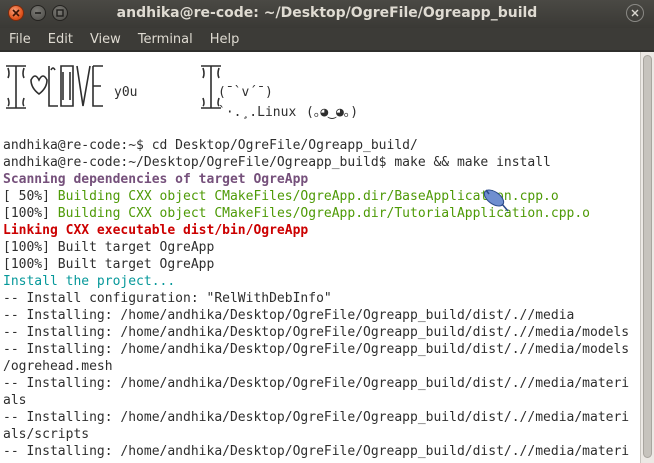  What do you see at coordinates (165, 39) in the screenshot?
I see `menu-terminal: Terminal` at bounding box center [165, 39].